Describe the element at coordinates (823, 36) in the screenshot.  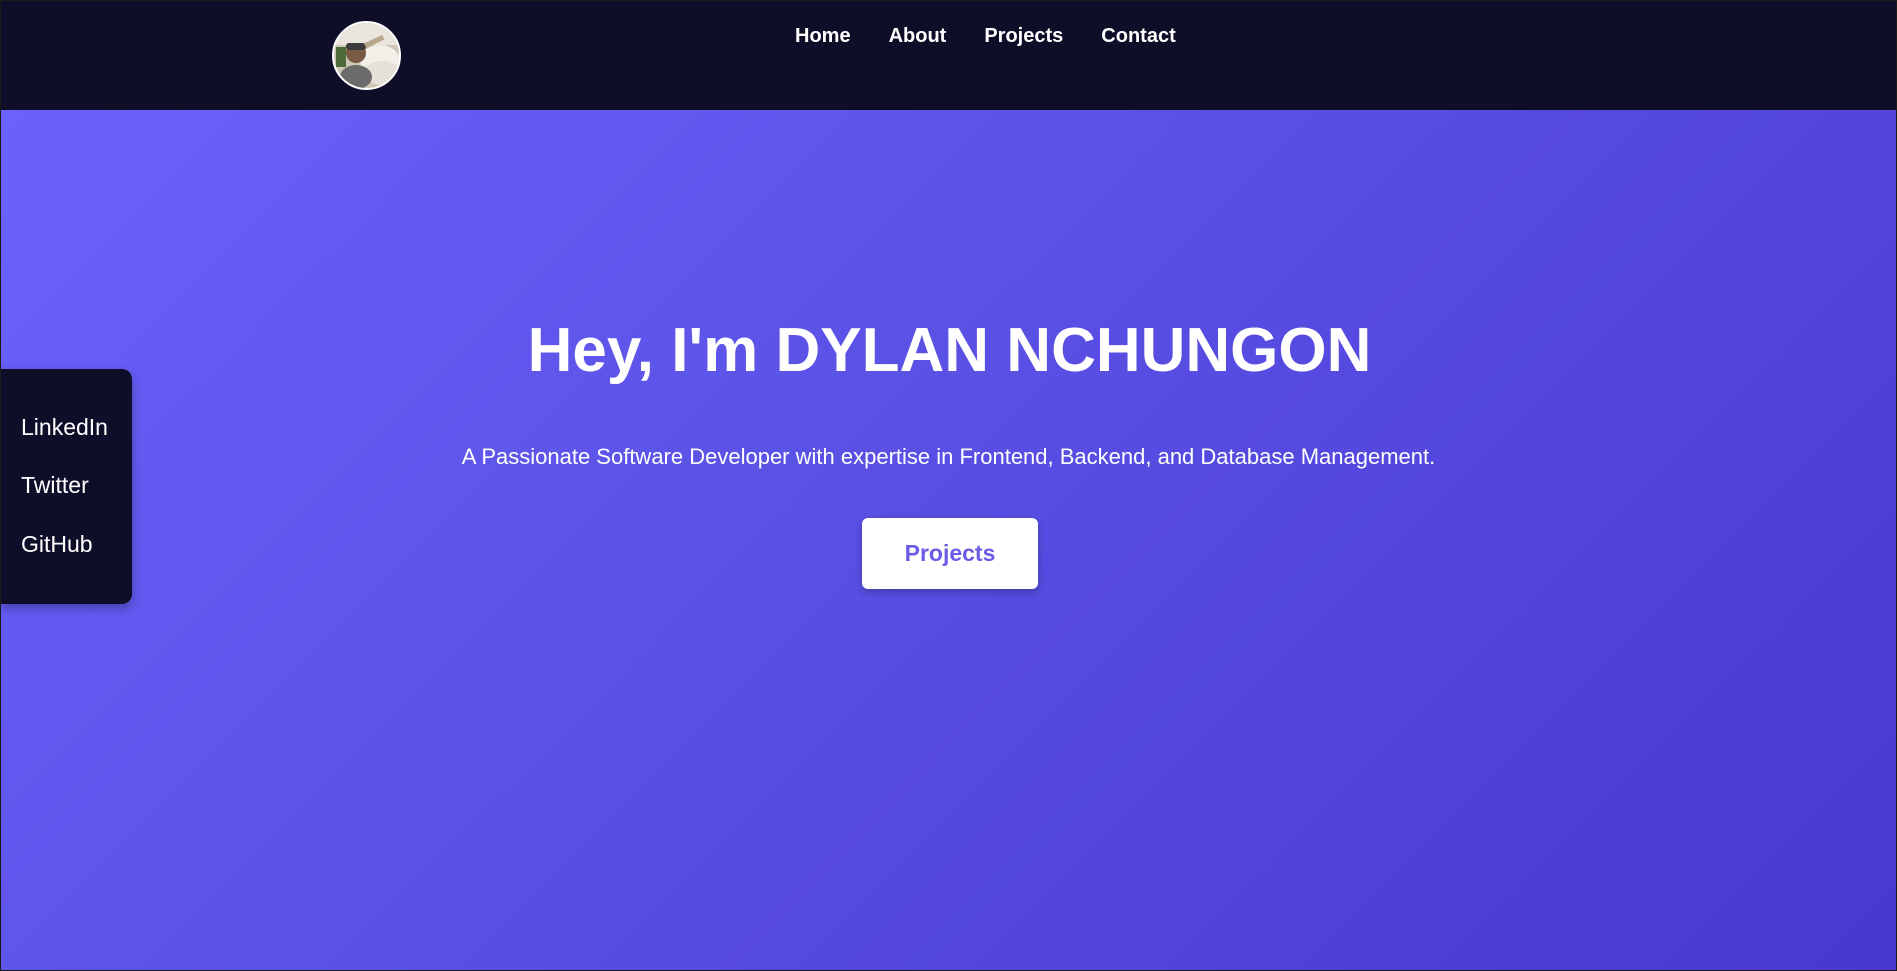
I see `nav-link-home: Home` at that location.